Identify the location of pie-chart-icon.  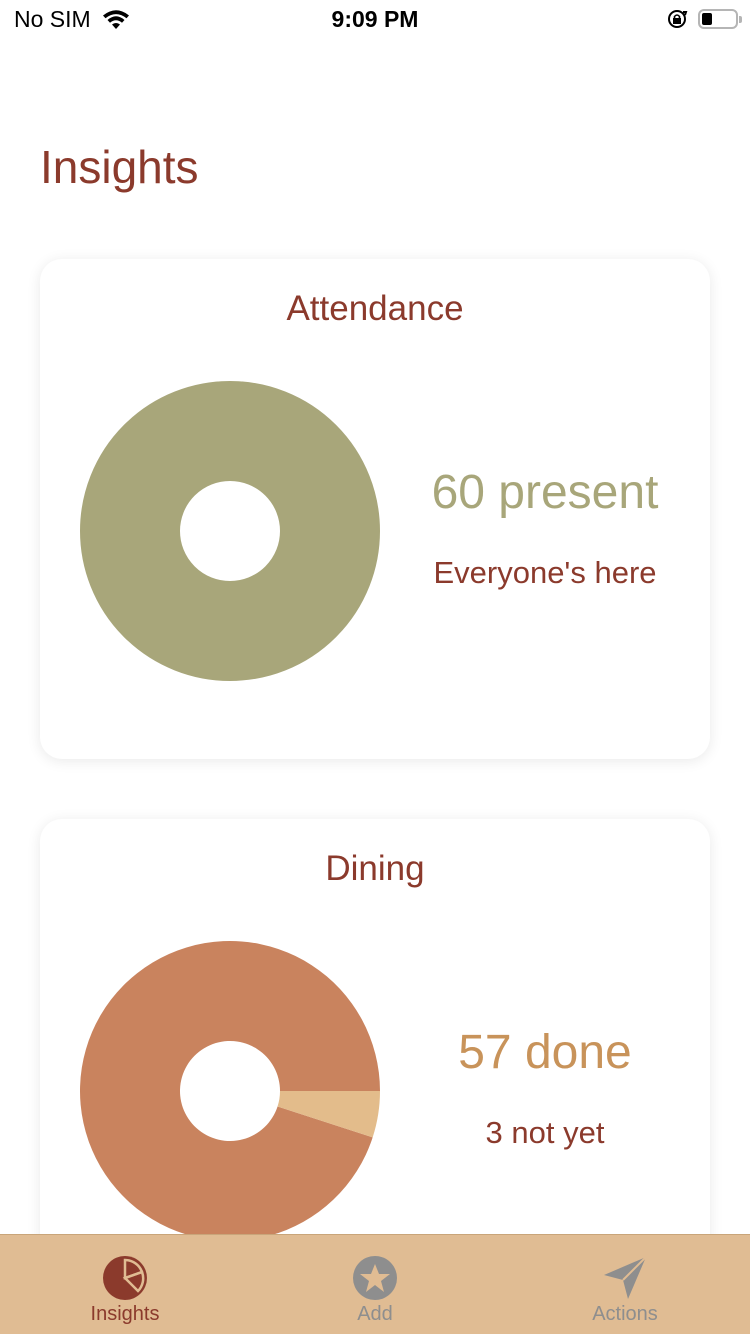
(125, 1278).